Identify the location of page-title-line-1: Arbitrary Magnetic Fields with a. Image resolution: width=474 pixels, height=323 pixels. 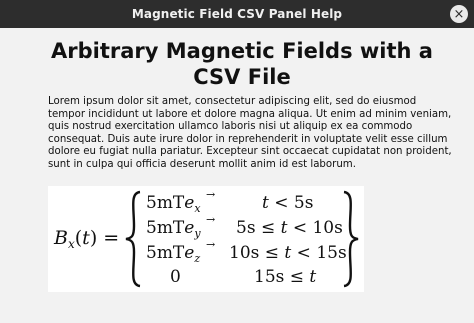
(242, 51).